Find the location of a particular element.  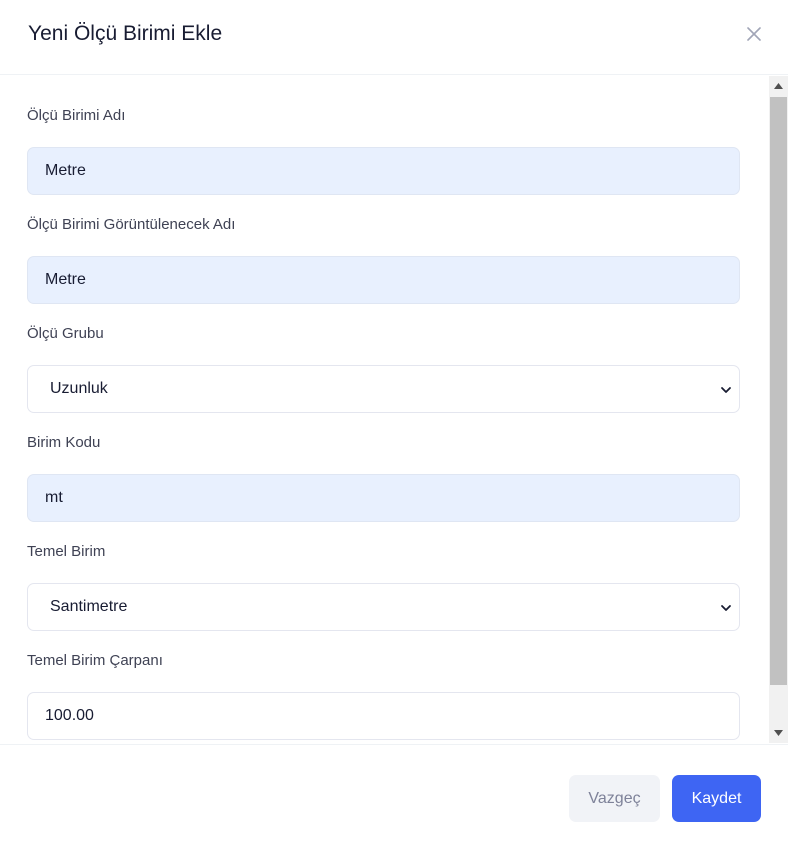

display-name-label: Ölçü Birimi Görüntülenecek Adı is located at coordinates (131, 224).